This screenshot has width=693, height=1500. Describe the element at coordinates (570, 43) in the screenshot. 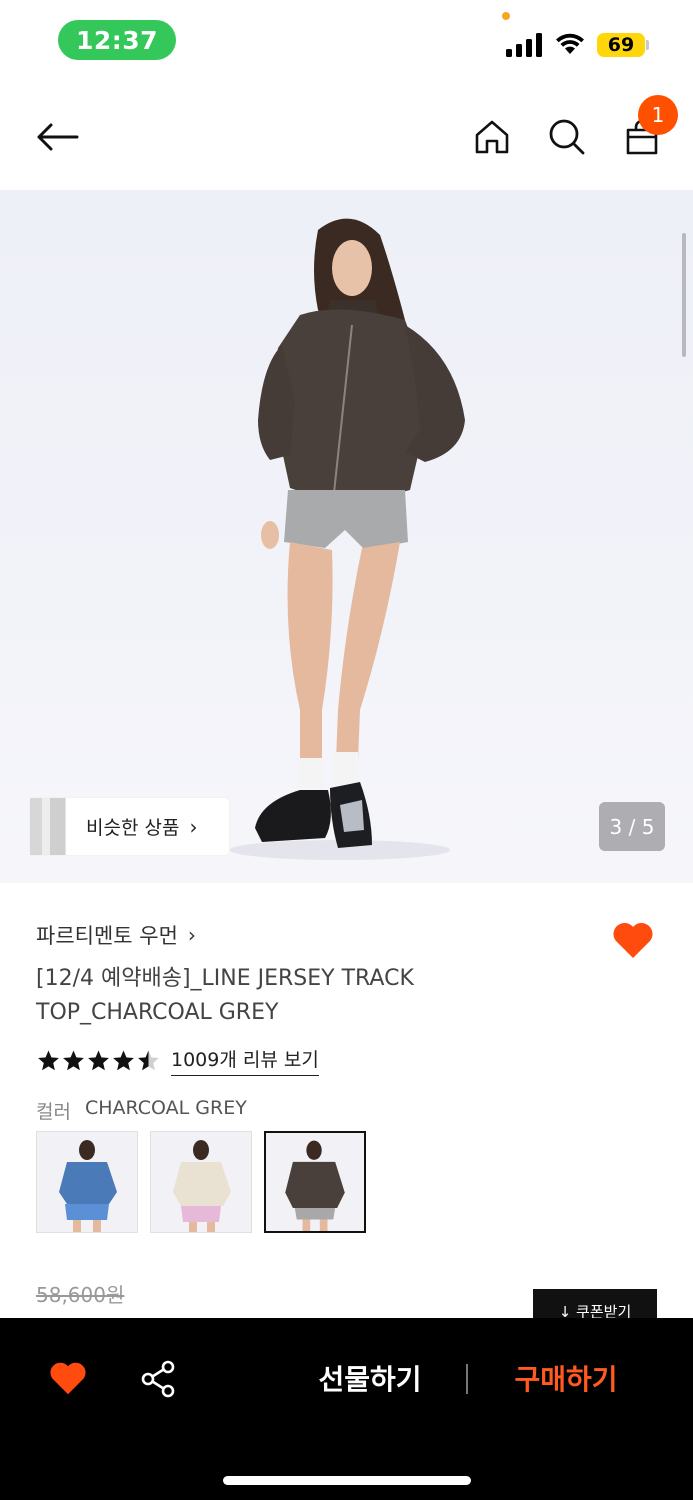

I see `wifi-icon` at that location.